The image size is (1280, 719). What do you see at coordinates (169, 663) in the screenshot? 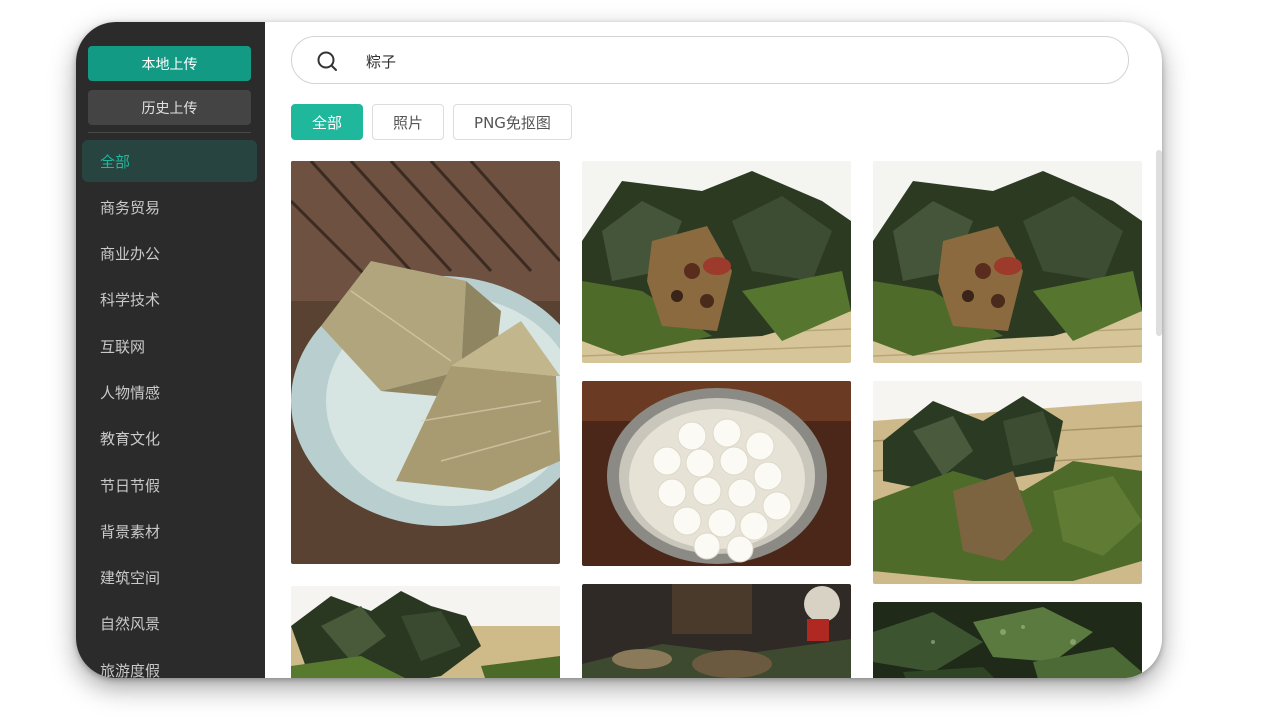
I see `category-item-travel: 旅游度假` at bounding box center [169, 663].